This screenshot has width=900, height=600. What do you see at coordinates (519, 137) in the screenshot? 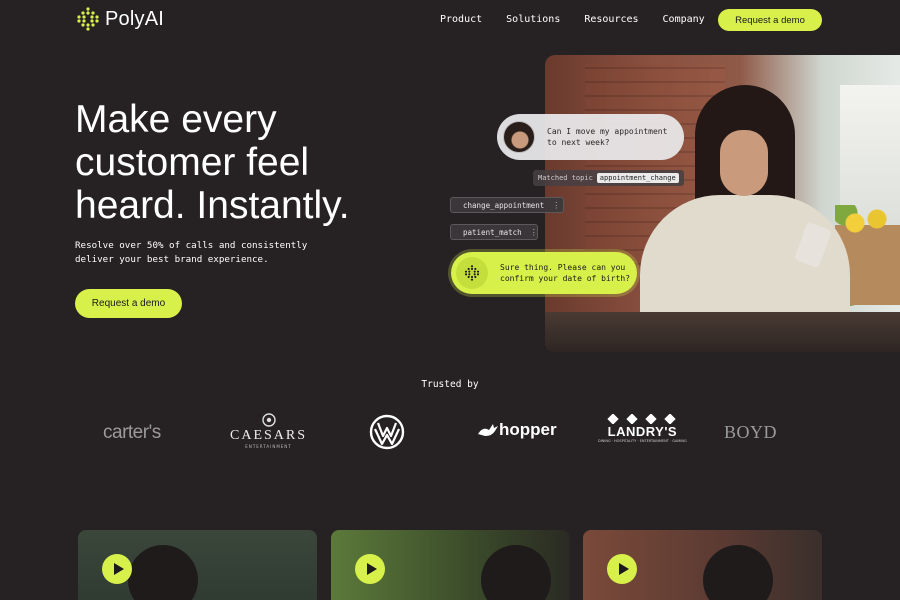
I see `customer-avatar` at bounding box center [519, 137].